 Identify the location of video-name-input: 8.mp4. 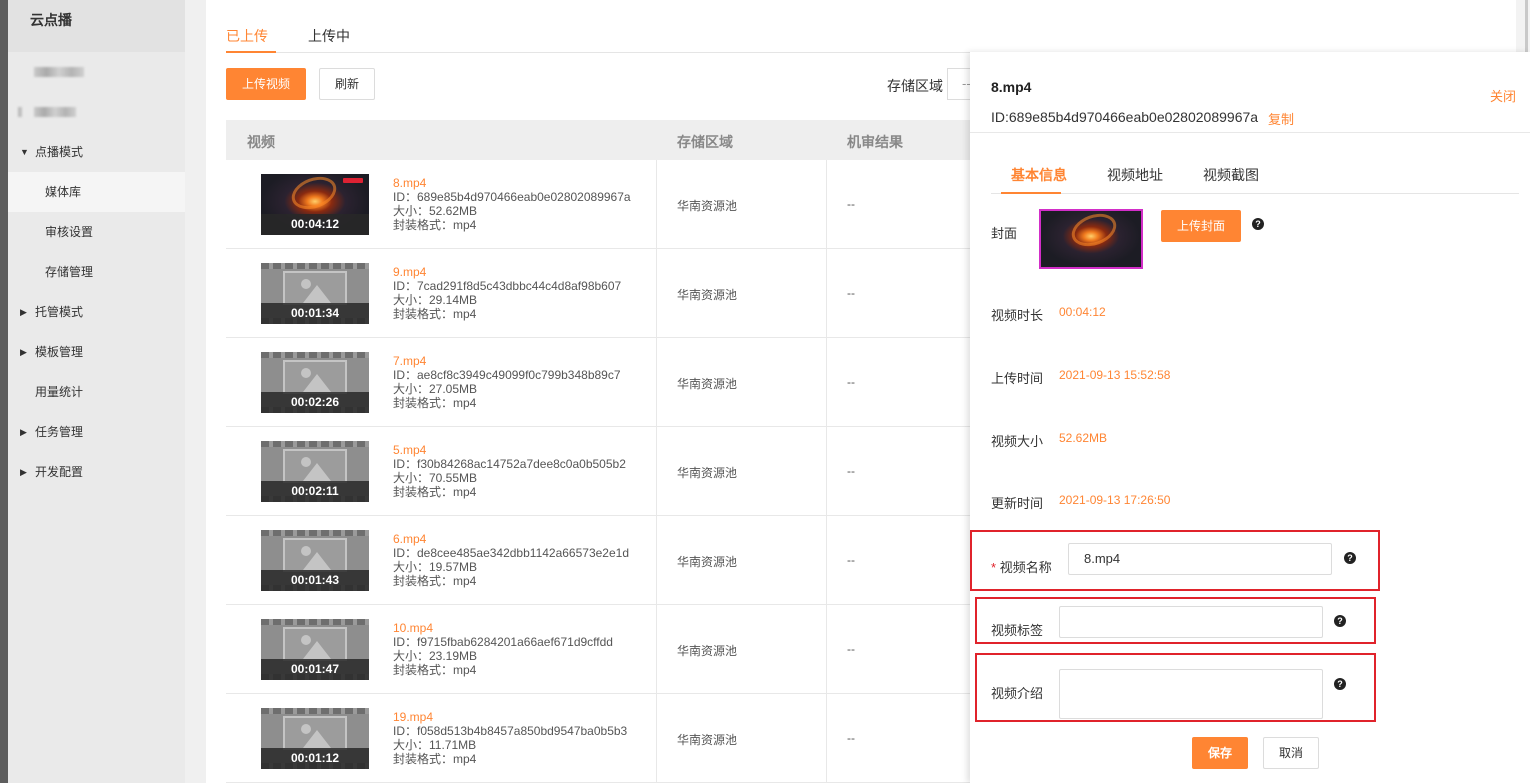
(1200, 559).